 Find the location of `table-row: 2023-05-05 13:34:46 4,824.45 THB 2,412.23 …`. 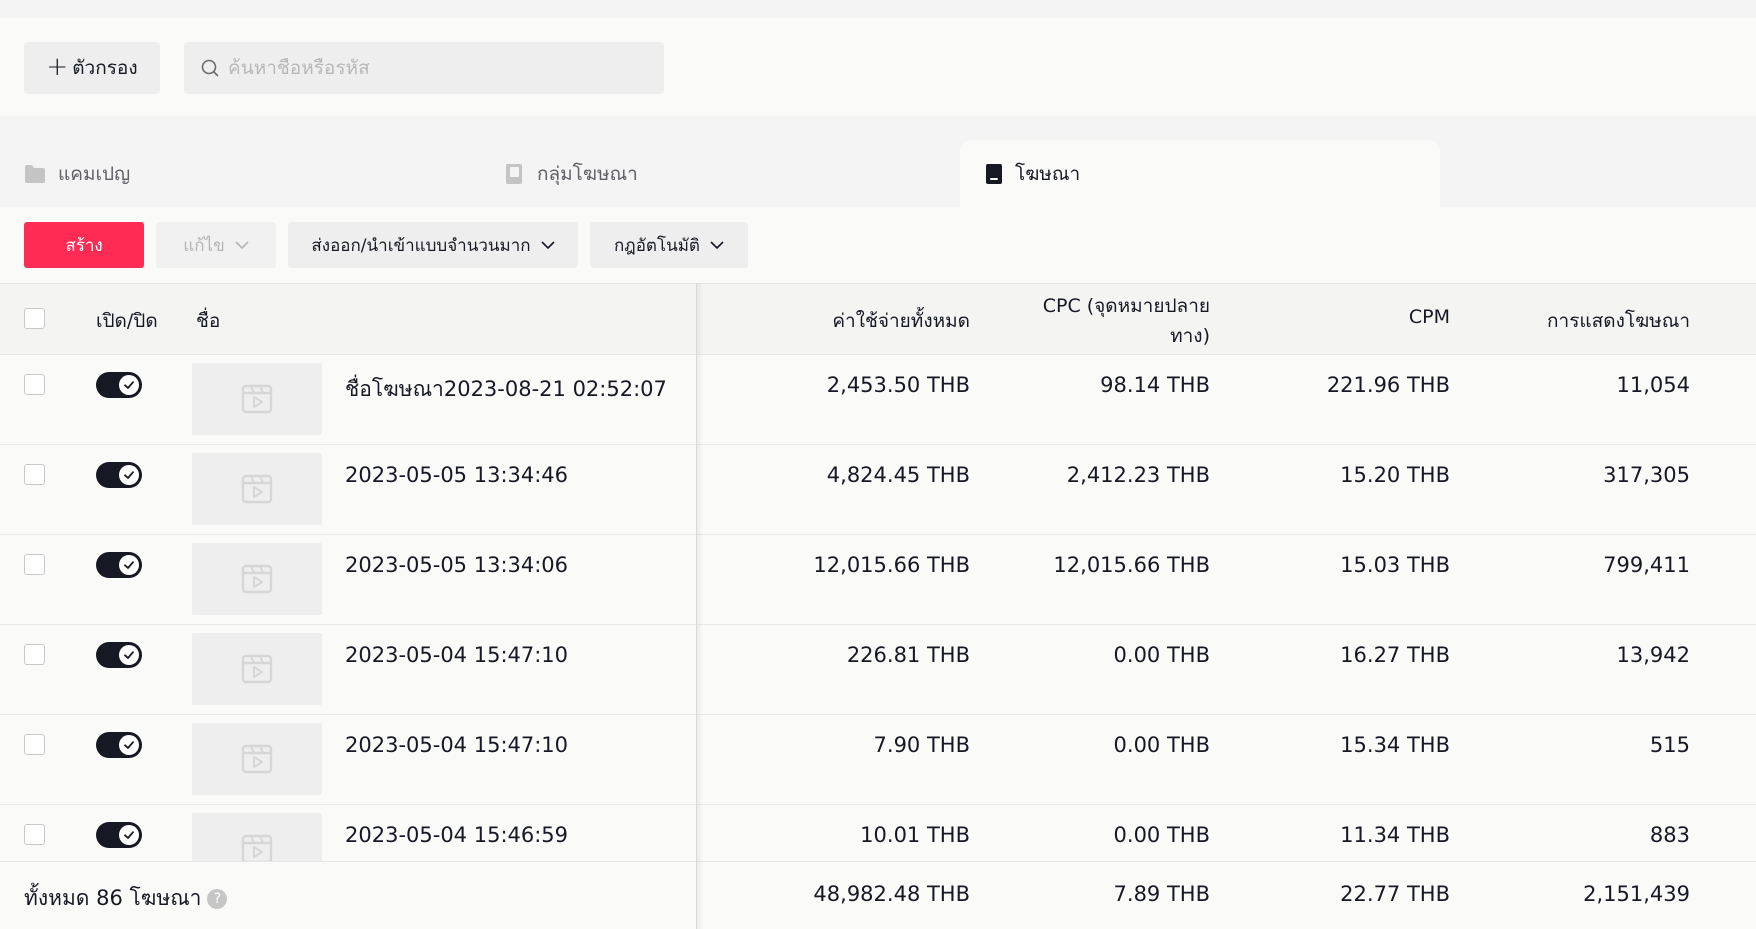

table-row: 2023-05-05 13:34:46 4,824.45 THB 2,412.23 … is located at coordinates (878, 490).